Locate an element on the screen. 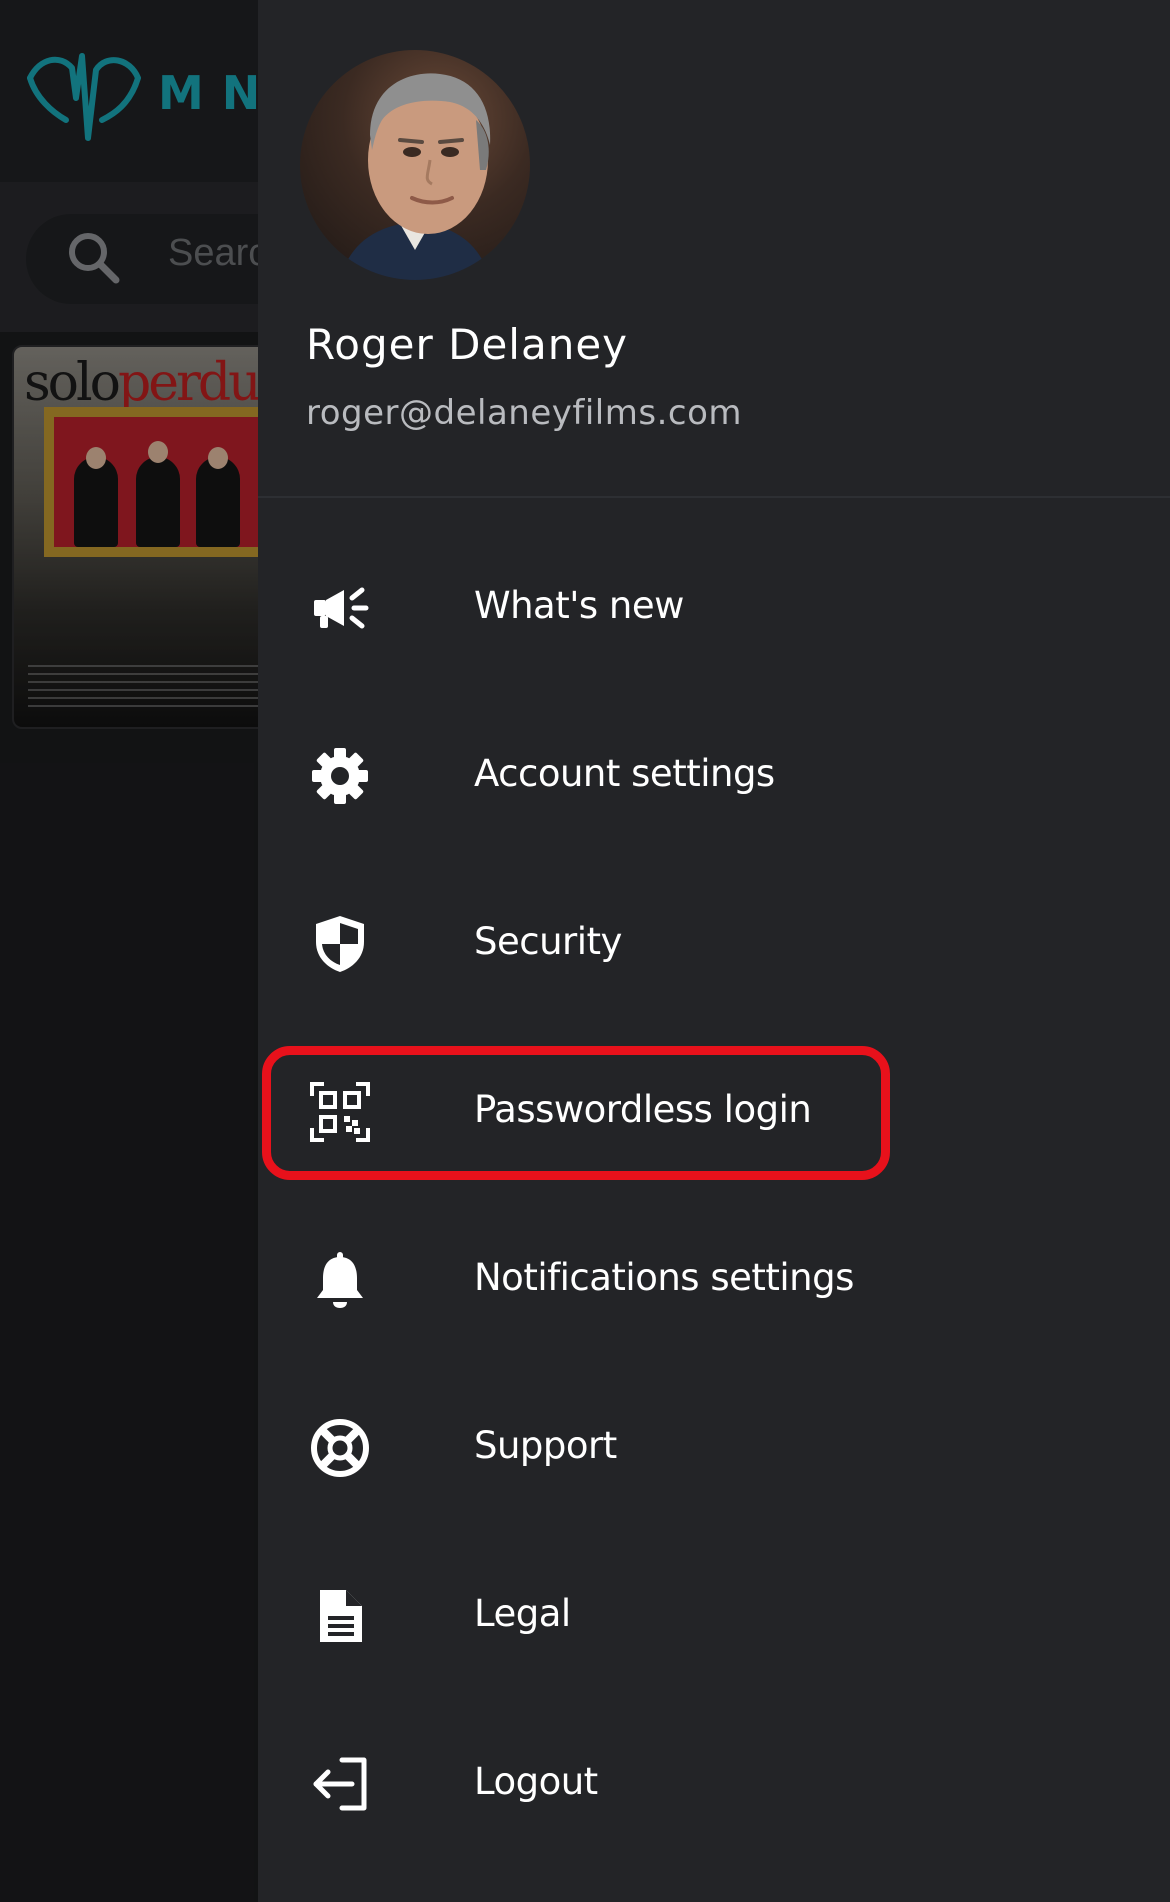 Image resolution: width=1170 pixels, height=1902 pixels. document-icon is located at coordinates (340, 1616).